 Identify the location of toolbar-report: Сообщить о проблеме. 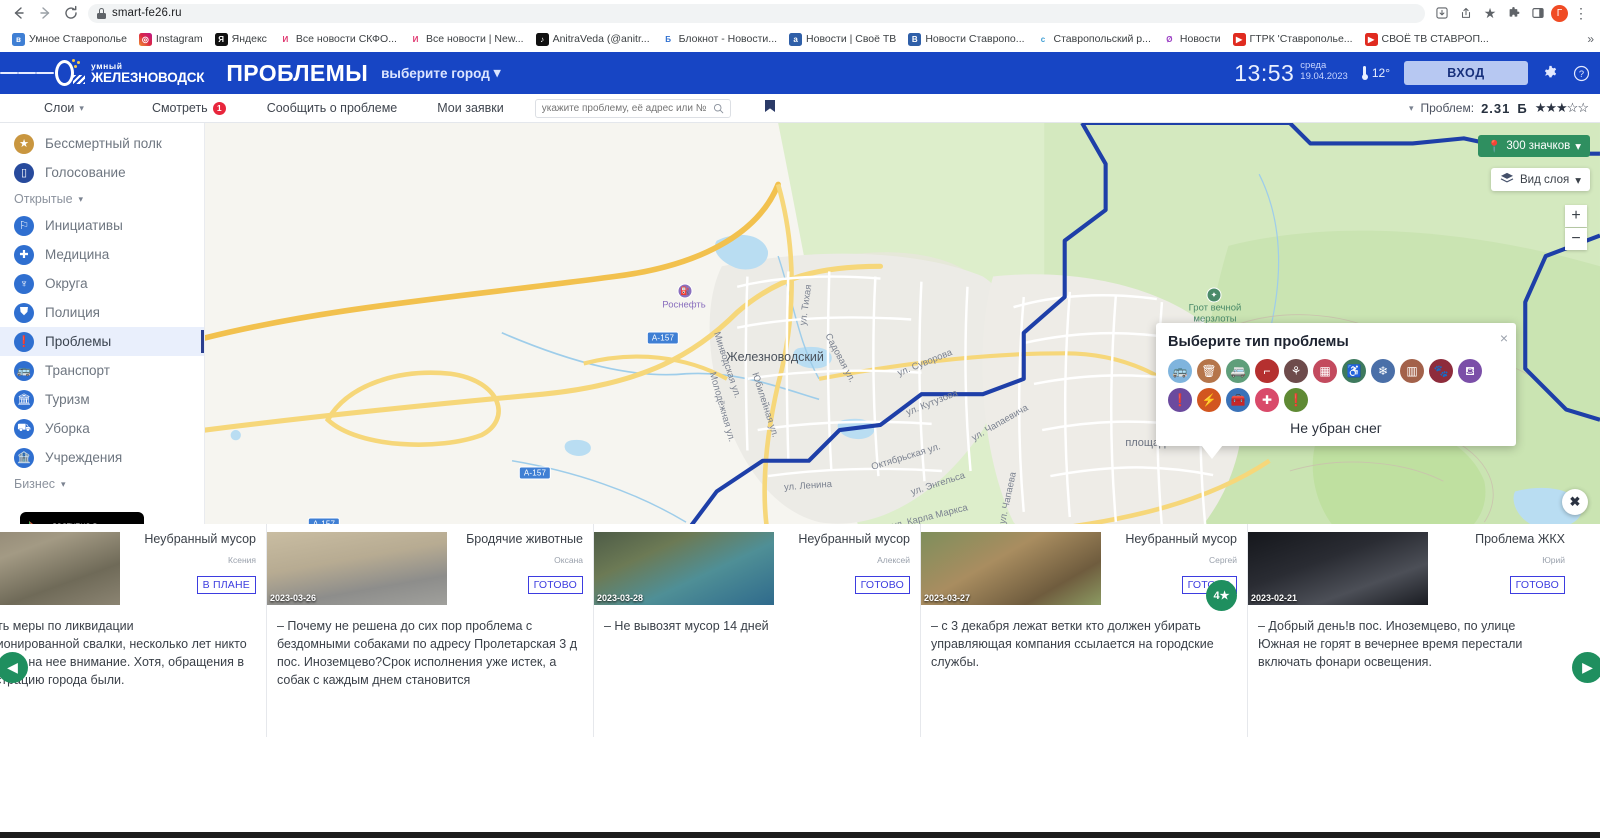
(332, 108).